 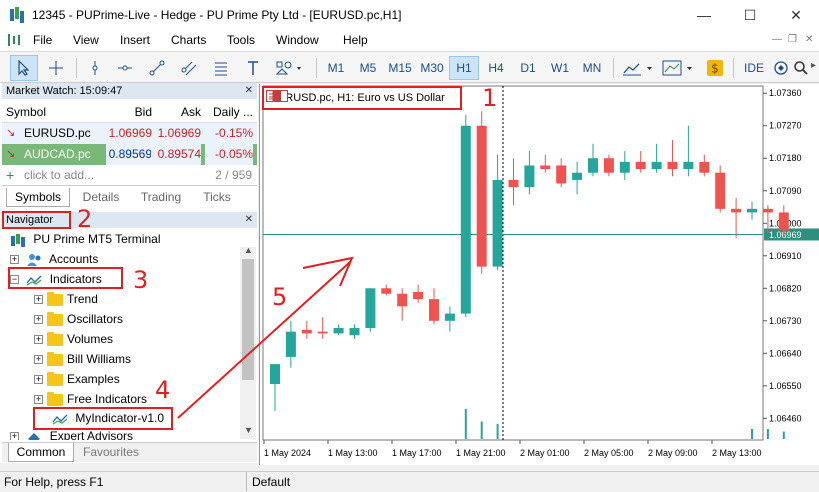 What do you see at coordinates (55, 398) in the screenshot?
I see `folder-icon` at bounding box center [55, 398].